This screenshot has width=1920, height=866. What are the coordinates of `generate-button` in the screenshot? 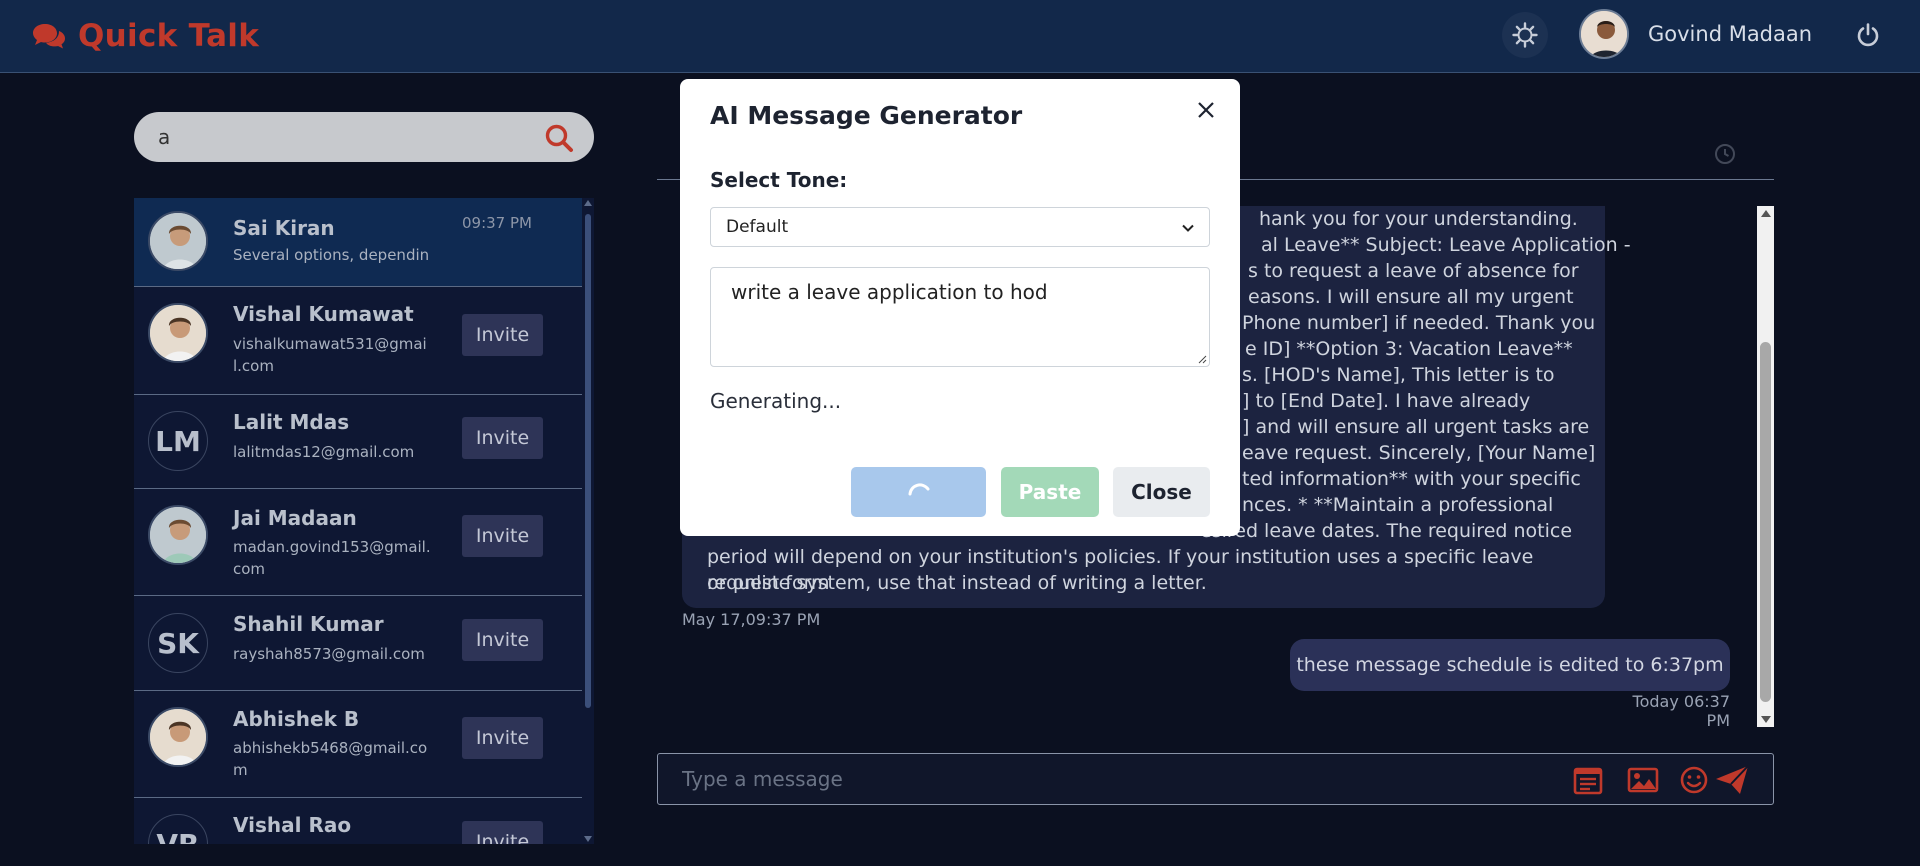 It's located at (918, 492).